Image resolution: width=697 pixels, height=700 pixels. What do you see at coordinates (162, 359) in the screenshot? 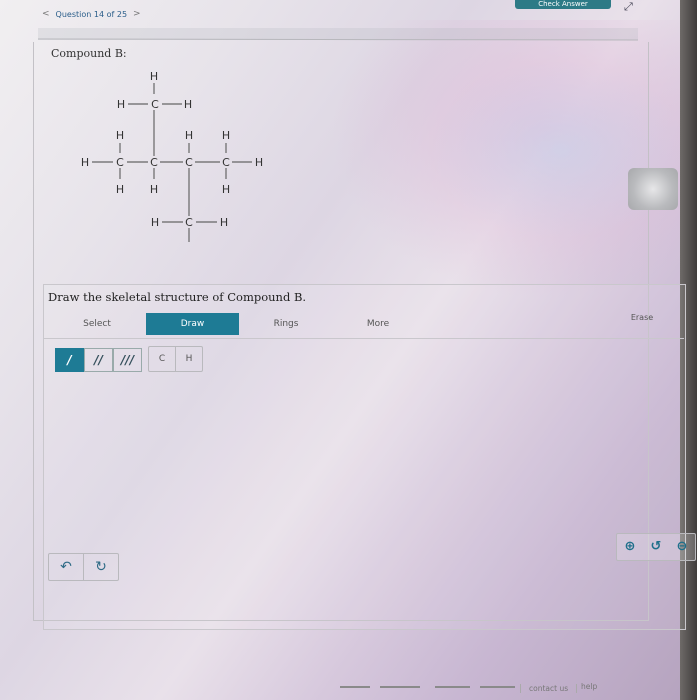
I see `carbon-atom-button: C` at bounding box center [162, 359].